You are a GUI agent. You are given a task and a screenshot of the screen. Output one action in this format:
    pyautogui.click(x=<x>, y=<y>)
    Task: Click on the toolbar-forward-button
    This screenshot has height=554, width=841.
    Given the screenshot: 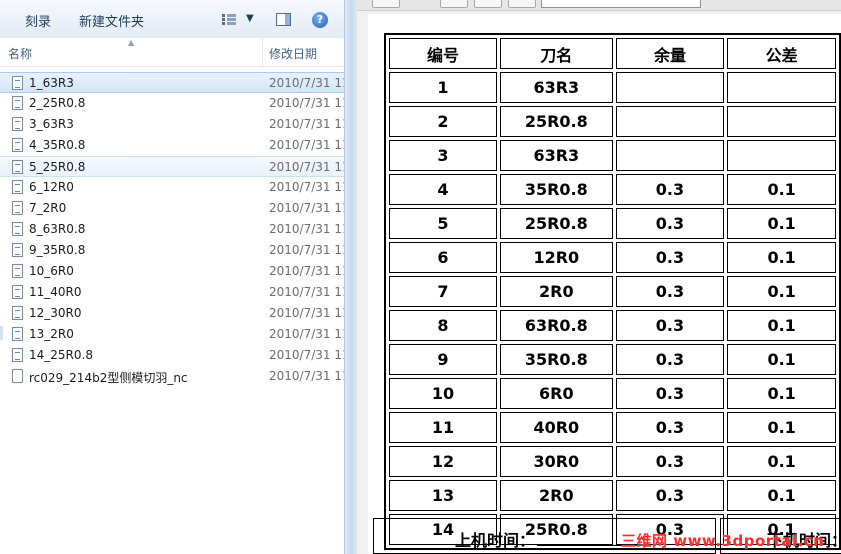 What is the action you would take?
    pyautogui.click(x=454, y=4)
    